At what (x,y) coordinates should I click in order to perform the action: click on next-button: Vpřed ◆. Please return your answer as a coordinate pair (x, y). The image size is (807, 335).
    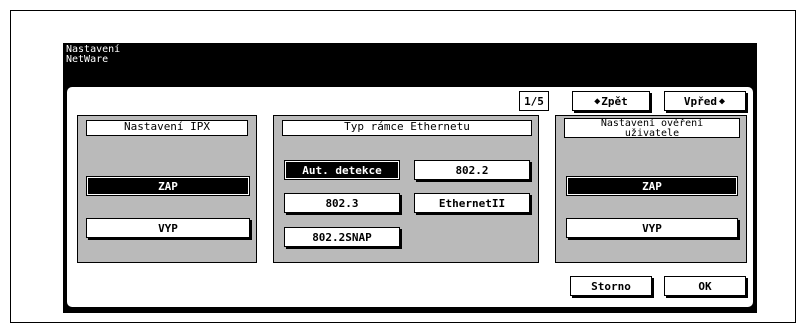
    Looking at the image, I should click on (705, 101).